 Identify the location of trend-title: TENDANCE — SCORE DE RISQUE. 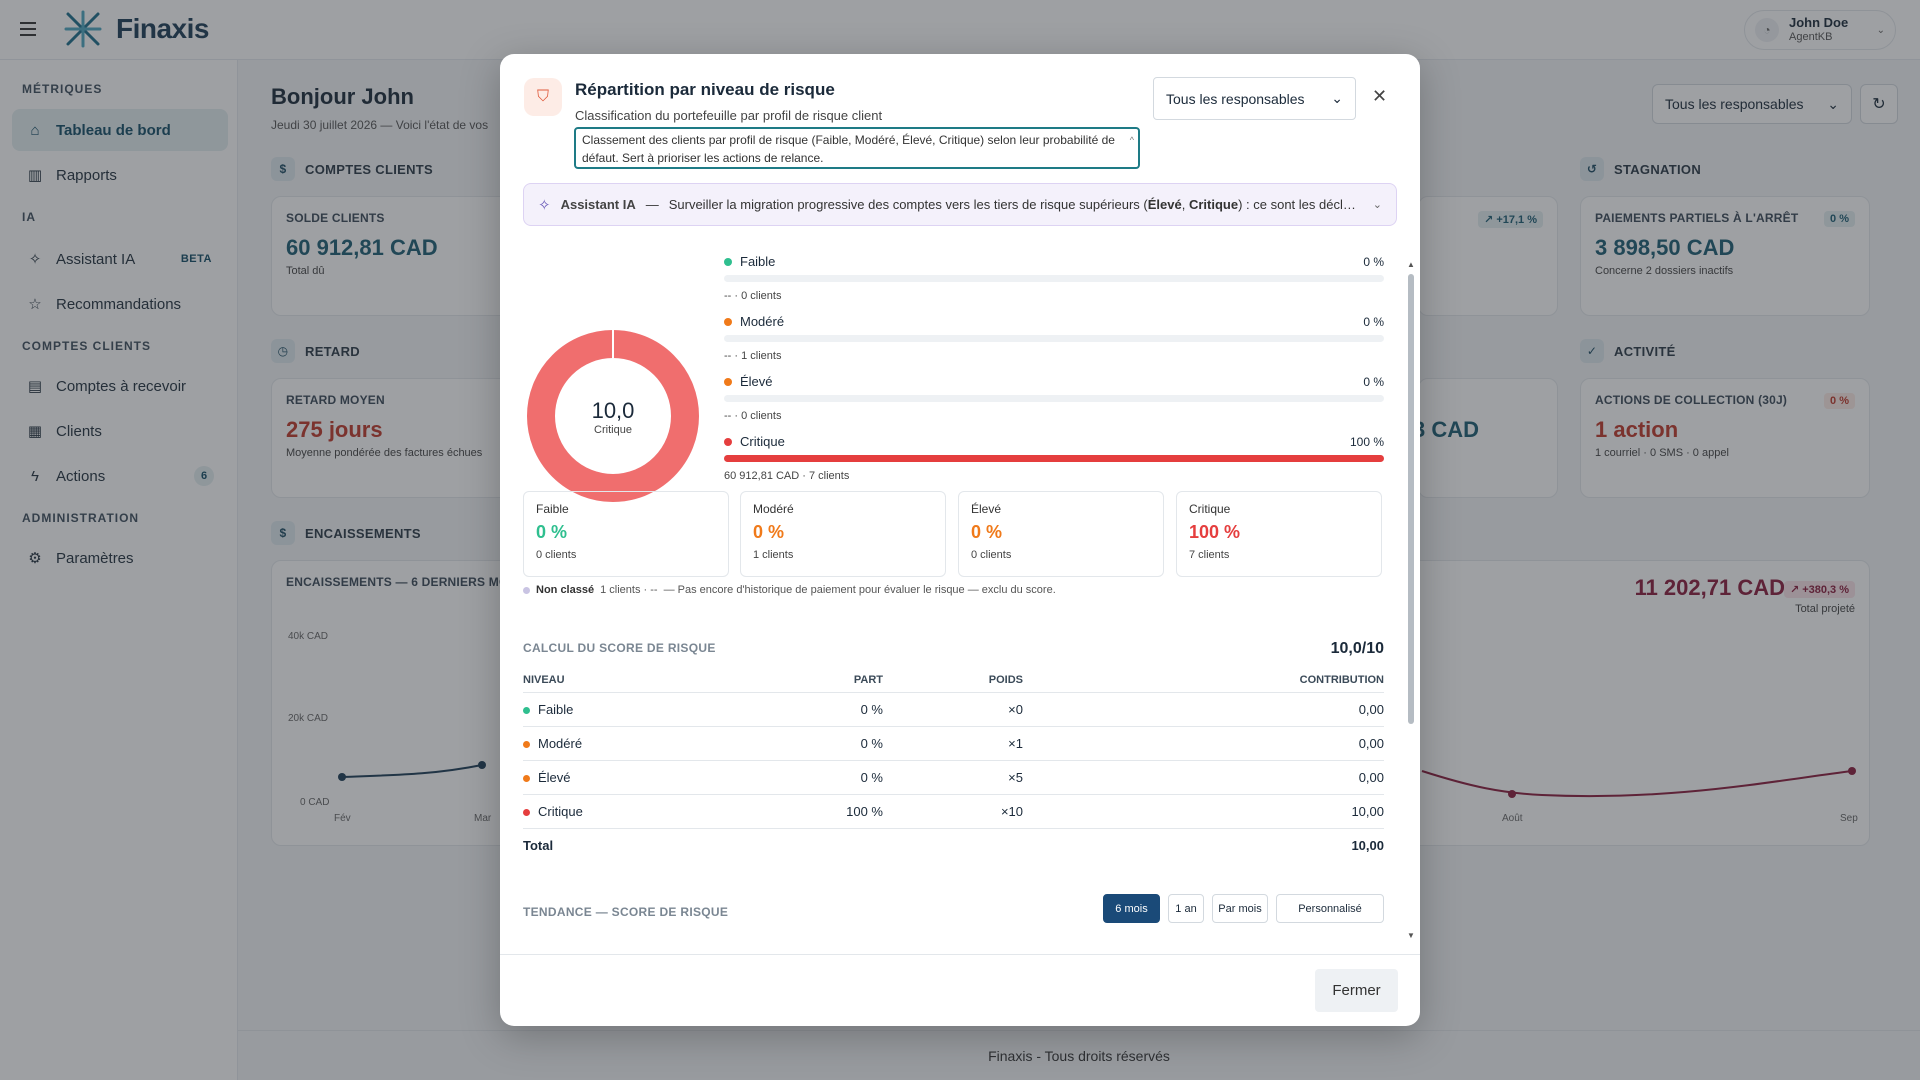
(626, 912).